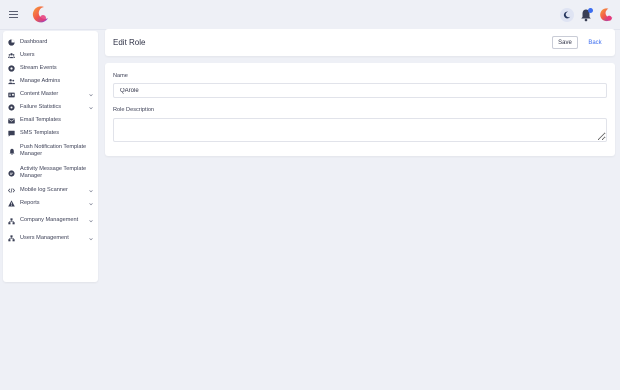 The image size is (620, 390). I want to click on sidebar-item-sms-templates: SMS Templates, so click(50, 133).